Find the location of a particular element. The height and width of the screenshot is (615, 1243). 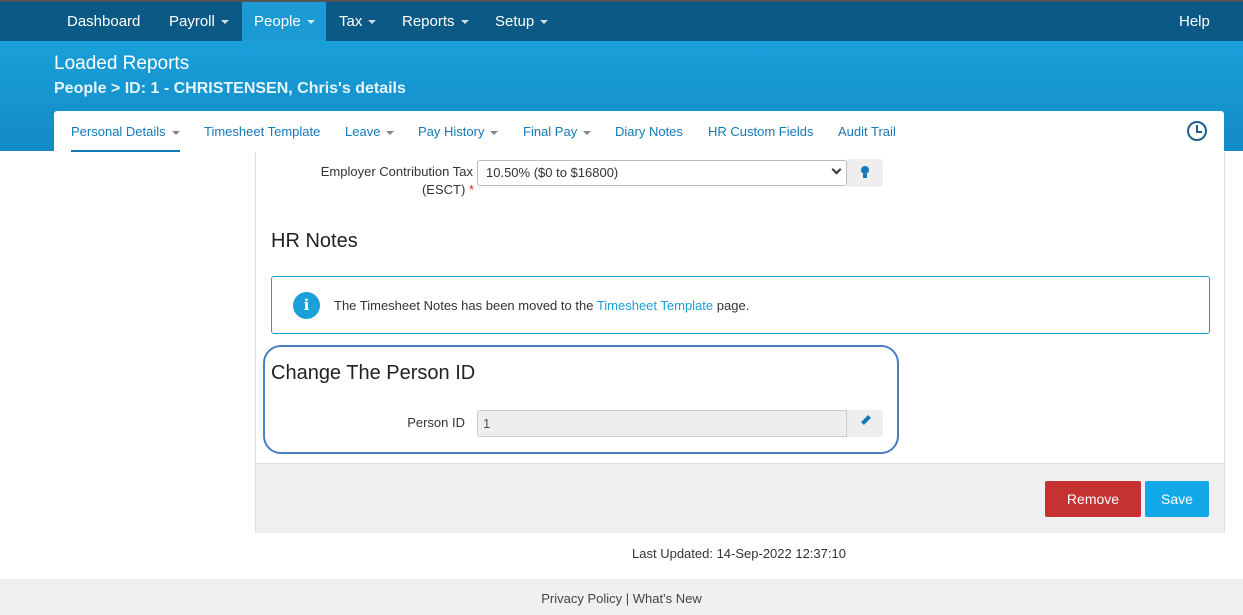

nav-people-label: People is located at coordinates (277, 21).